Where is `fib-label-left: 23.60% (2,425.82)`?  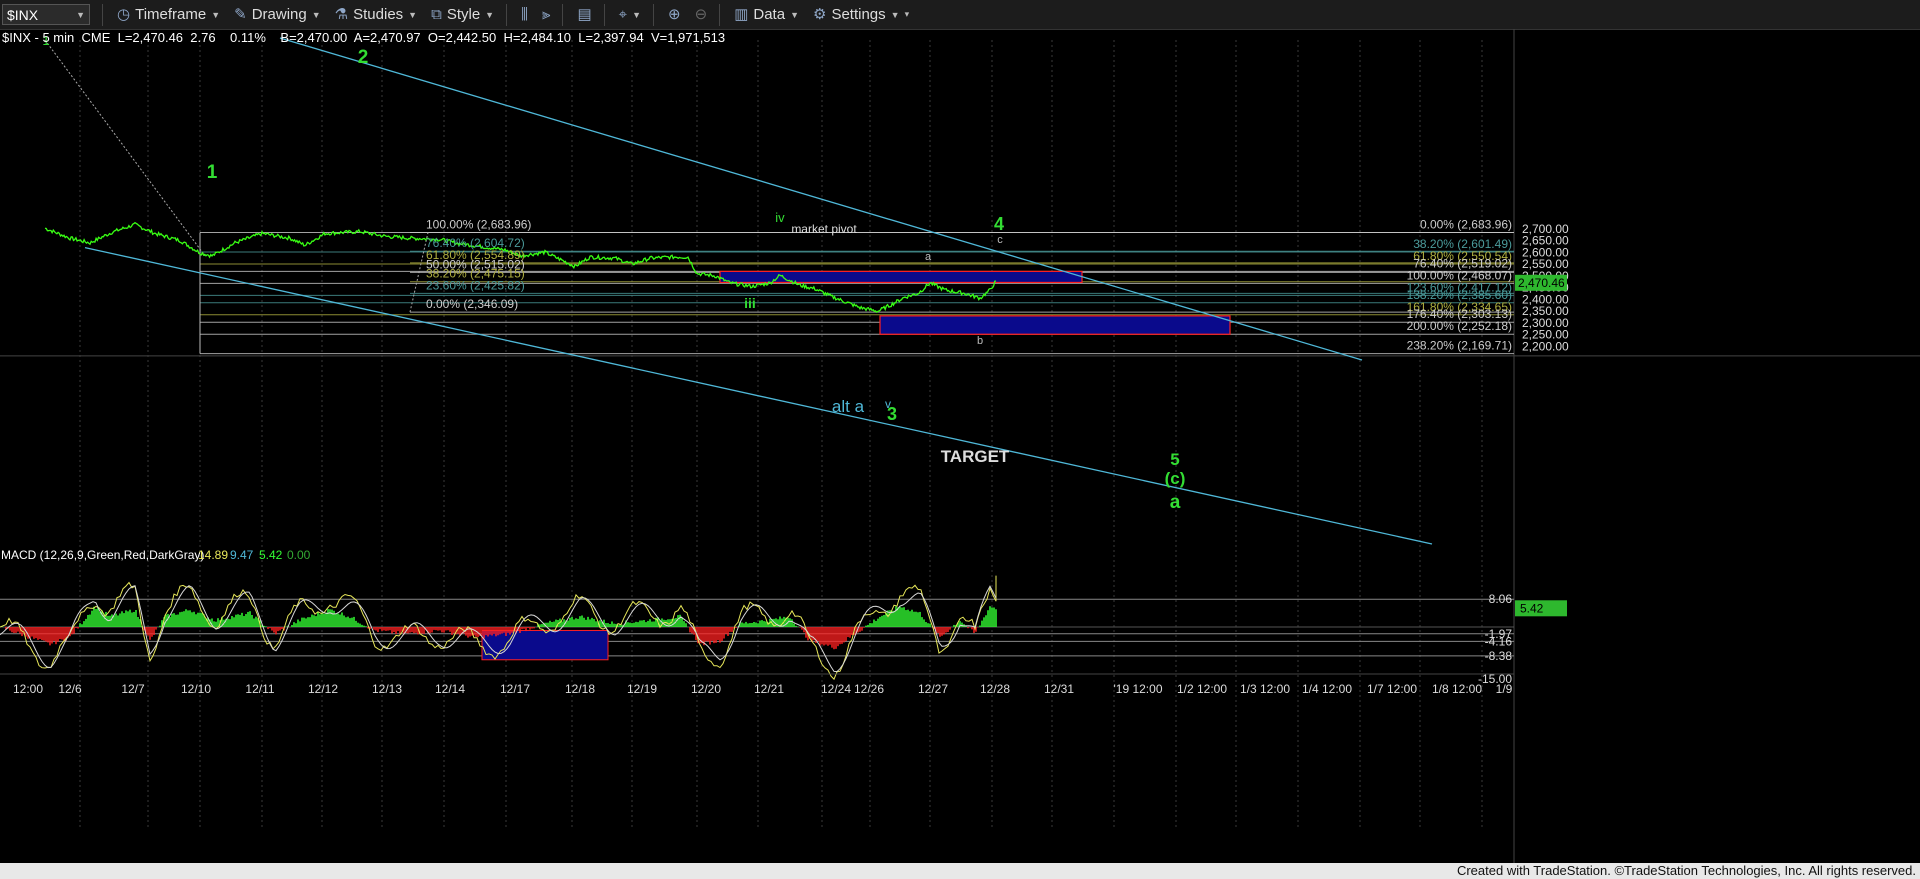 fib-label-left: 23.60% (2,425.82) is located at coordinates (475, 285).